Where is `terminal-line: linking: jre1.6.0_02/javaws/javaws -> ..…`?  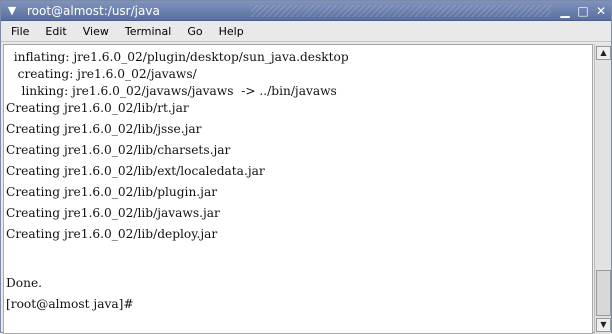
terminal-line: linking: jre1.6.0_02/javaws/javaws -> ..… is located at coordinates (171, 91).